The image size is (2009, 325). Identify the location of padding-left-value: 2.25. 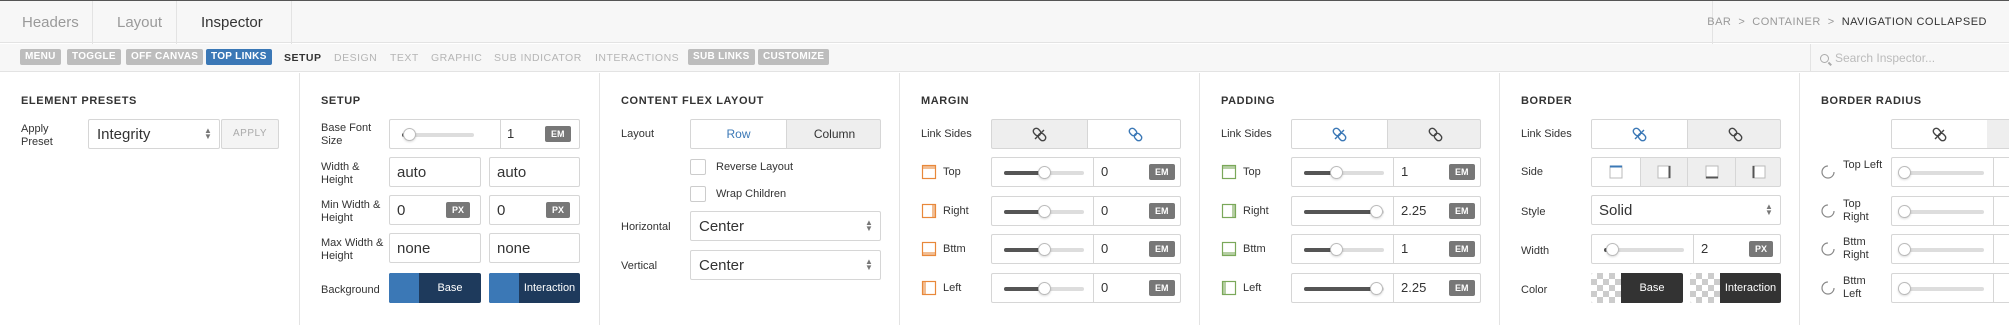
(1413, 287).